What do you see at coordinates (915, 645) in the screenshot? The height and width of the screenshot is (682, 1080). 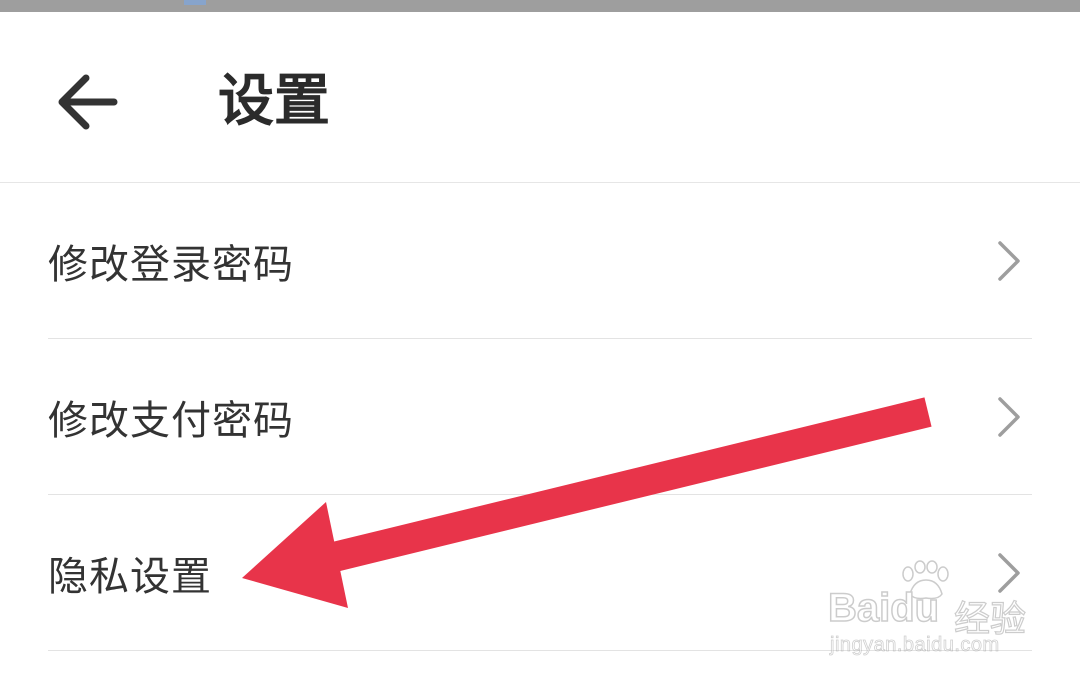 I see `watermark-url: jingyan.baidu.com` at bounding box center [915, 645].